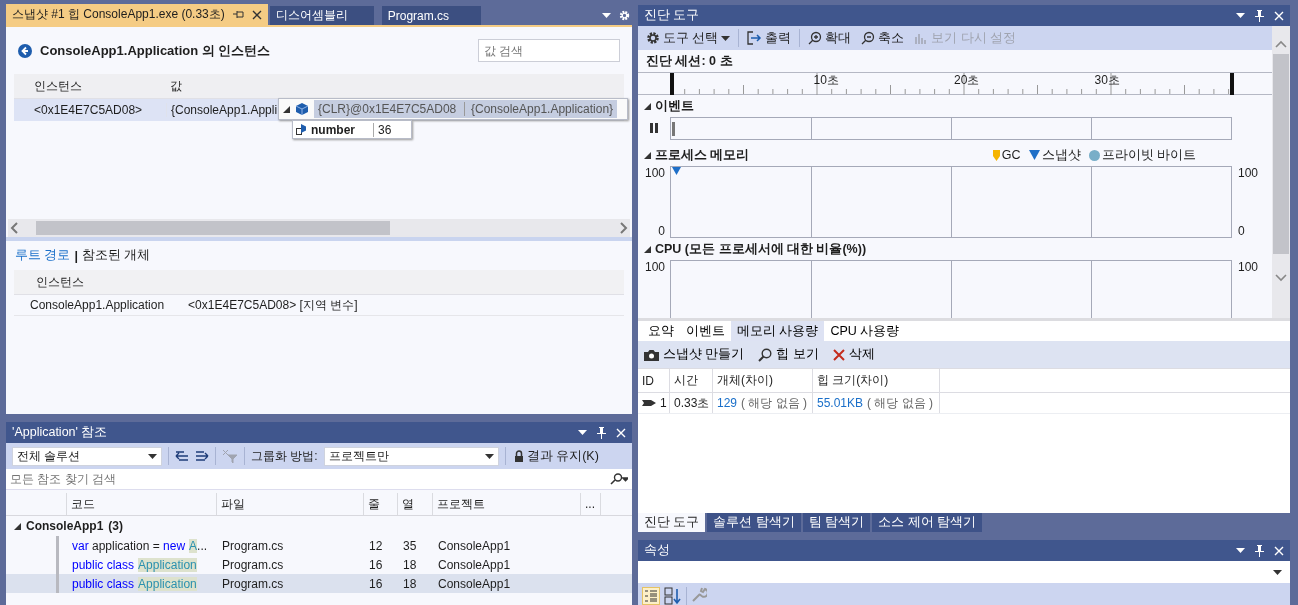 The height and width of the screenshot is (605, 1298). I want to click on heap-size-link: 55.01KB, so click(840, 403).